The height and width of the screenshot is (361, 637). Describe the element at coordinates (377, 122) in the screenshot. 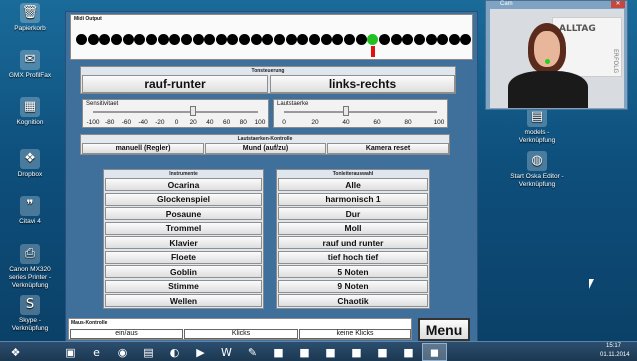

I see `slider-tick-label: 60` at that location.